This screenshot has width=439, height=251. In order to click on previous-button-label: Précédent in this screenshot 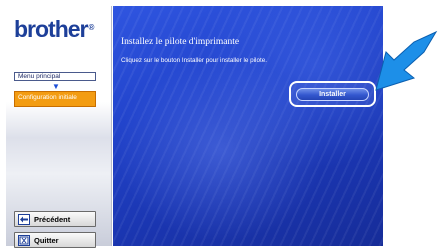, I will do `click(52, 219)`.